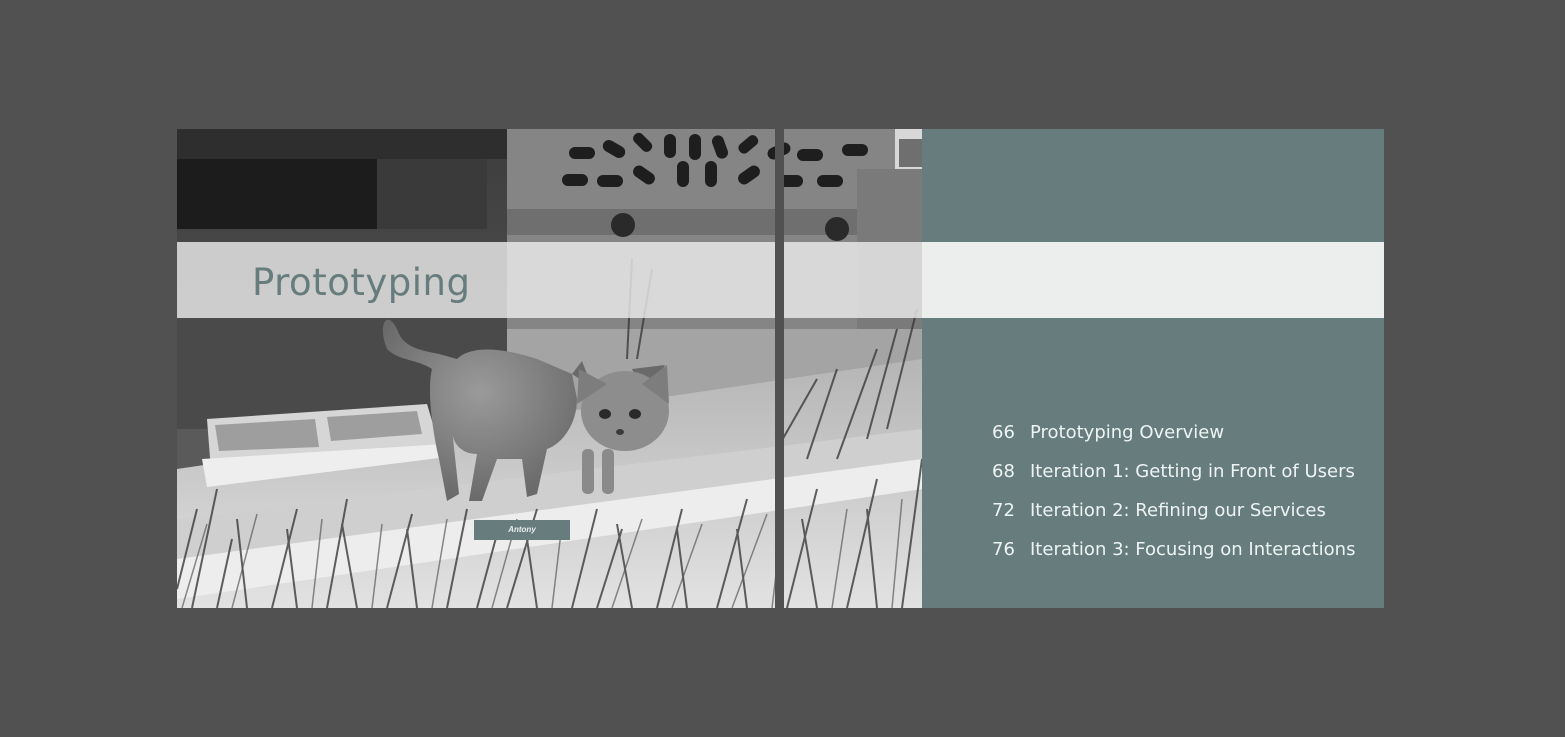  What do you see at coordinates (1192, 471) in the screenshot?
I see `toc-label: Iteration 1: Getting in Front of Users` at bounding box center [1192, 471].